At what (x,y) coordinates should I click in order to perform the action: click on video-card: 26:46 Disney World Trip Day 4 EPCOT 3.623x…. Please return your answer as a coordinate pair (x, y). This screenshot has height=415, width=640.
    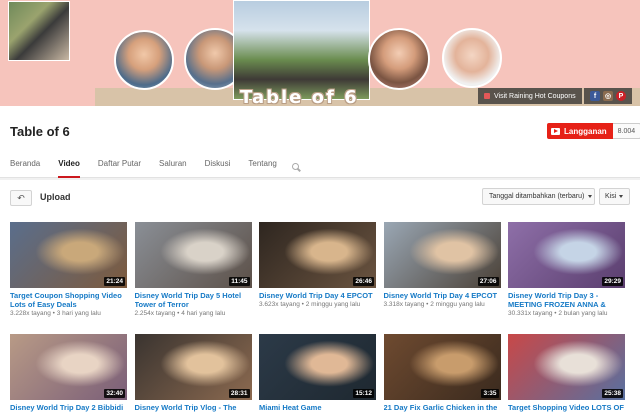
    Looking at the image, I should click on (317, 265).